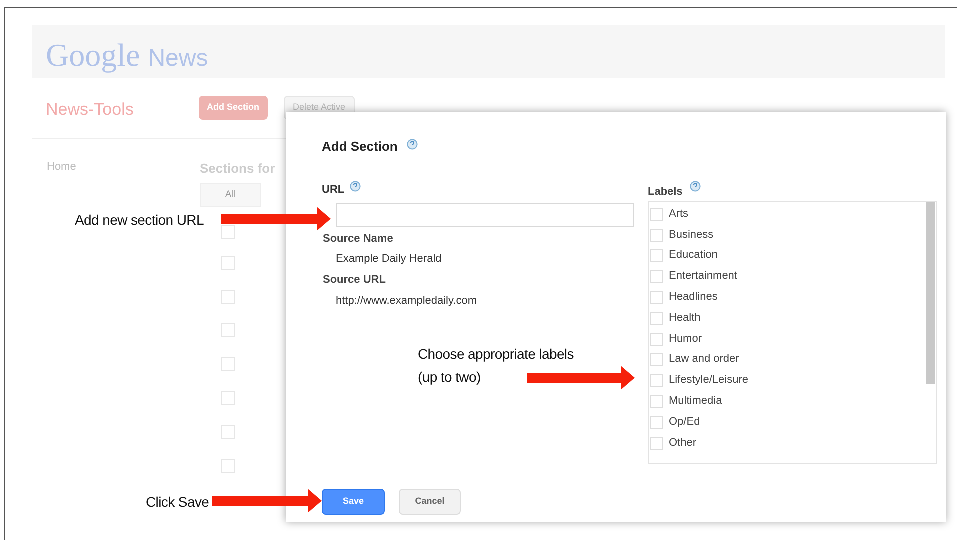 The width and height of the screenshot is (957, 540). What do you see at coordinates (693, 255) in the screenshot?
I see `label-option: Education` at bounding box center [693, 255].